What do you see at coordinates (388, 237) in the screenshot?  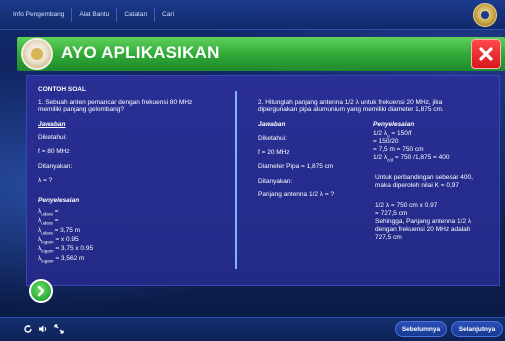 I see `conclusion-line-3: 727,5 cm` at bounding box center [388, 237].